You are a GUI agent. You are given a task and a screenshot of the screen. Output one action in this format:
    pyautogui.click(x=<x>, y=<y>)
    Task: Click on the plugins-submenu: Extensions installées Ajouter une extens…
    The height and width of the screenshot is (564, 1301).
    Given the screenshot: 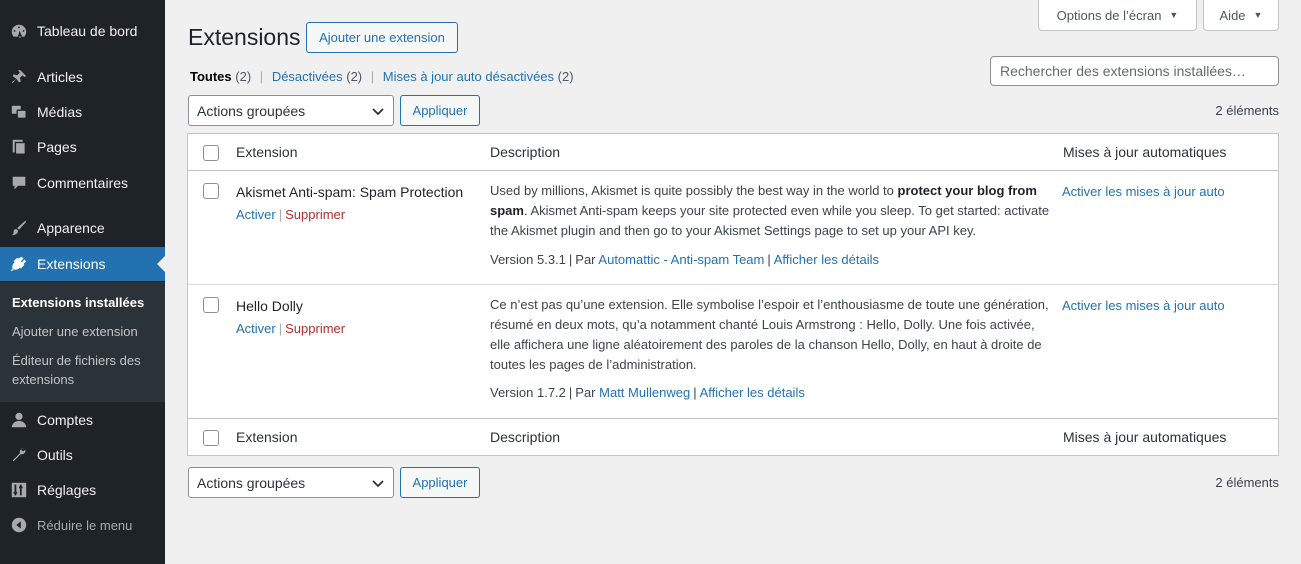 What is the action you would take?
    pyautogui.click(x=82, y=342)
    